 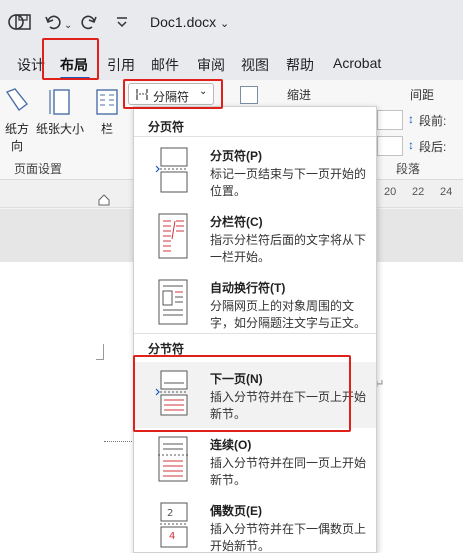 I want to click on size-label: 纸张大小, so click(x=59, y=129).